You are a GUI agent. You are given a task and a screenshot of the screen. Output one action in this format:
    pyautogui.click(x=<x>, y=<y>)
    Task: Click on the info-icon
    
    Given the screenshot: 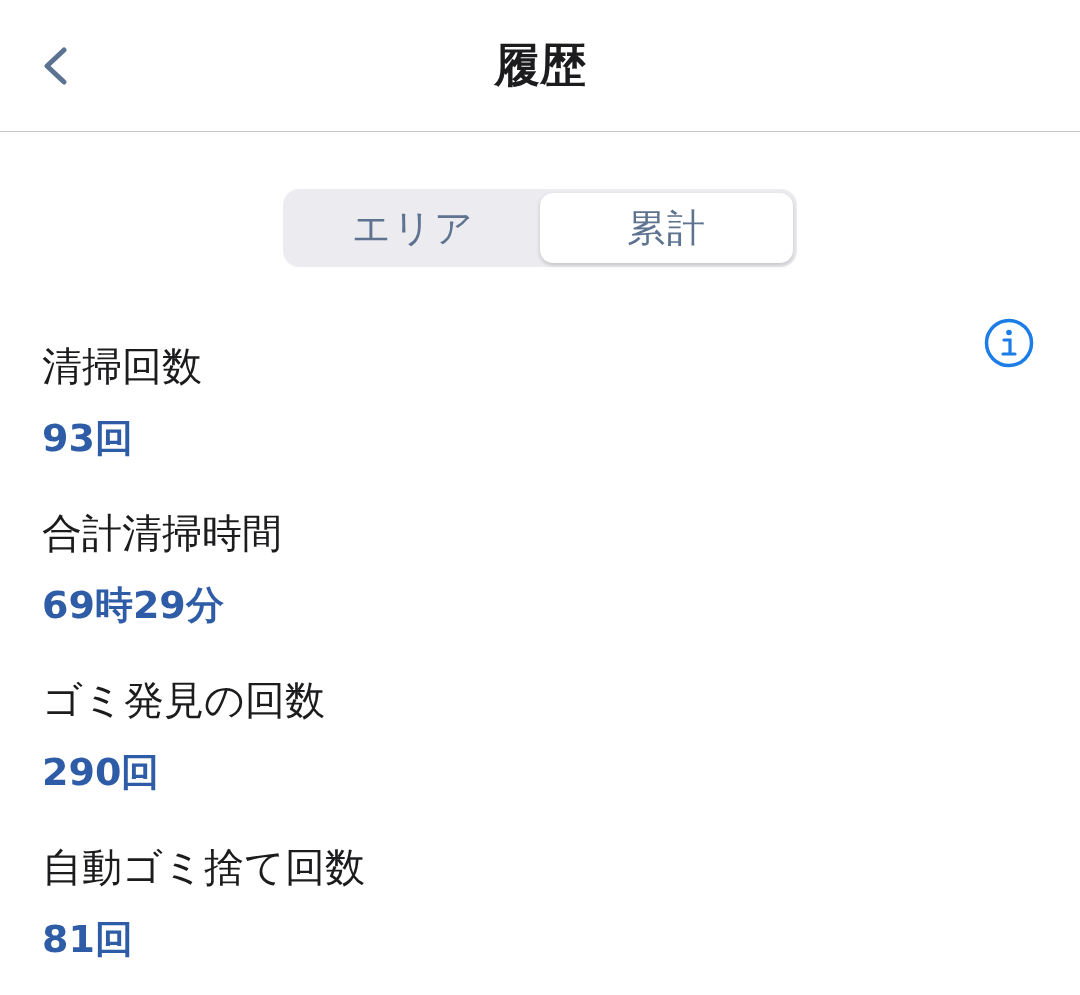 What is the action you would take?
    pyautogui.click(x=1009, y=343)
    